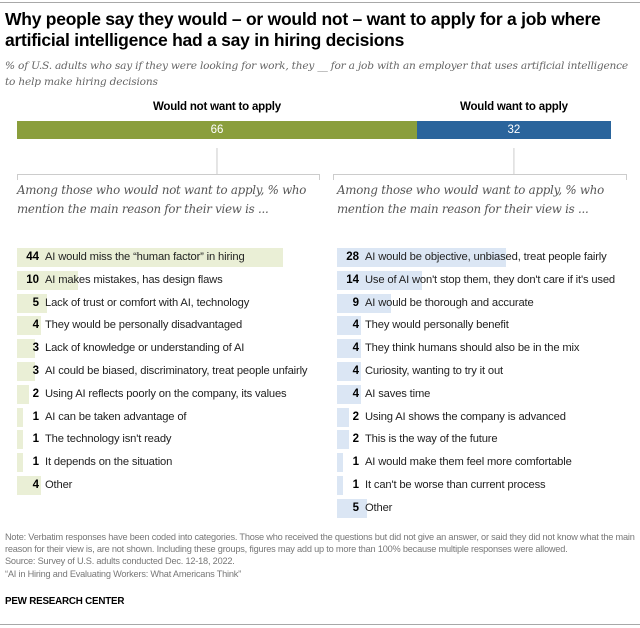  Describe the element at coordinates (514, 107) in the screenshot. I see `would-label: Would want to apply` at that location.